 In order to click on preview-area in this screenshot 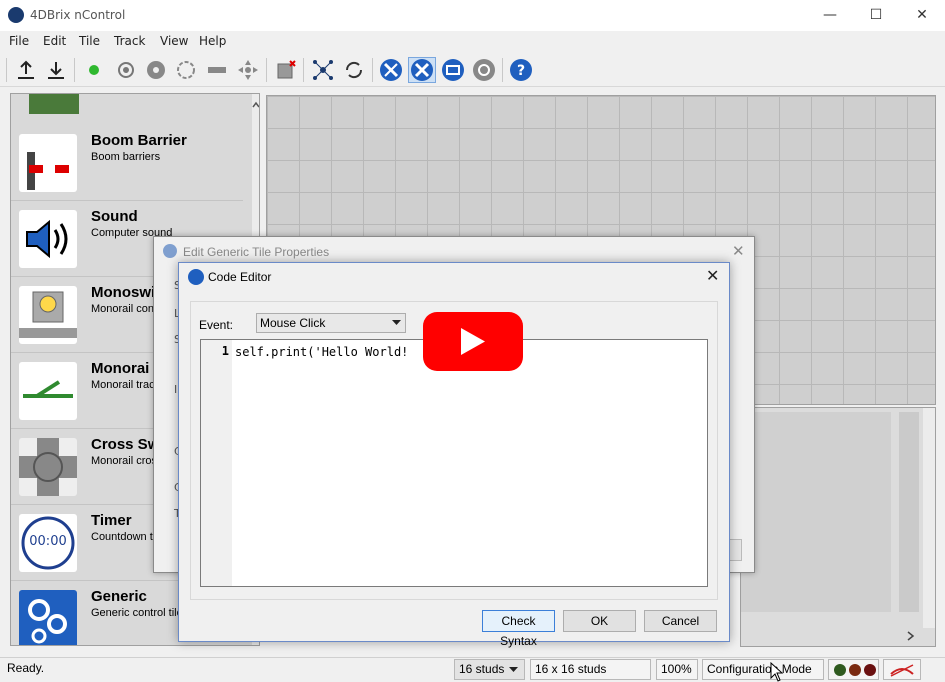, I will do `click(816, 512)`.